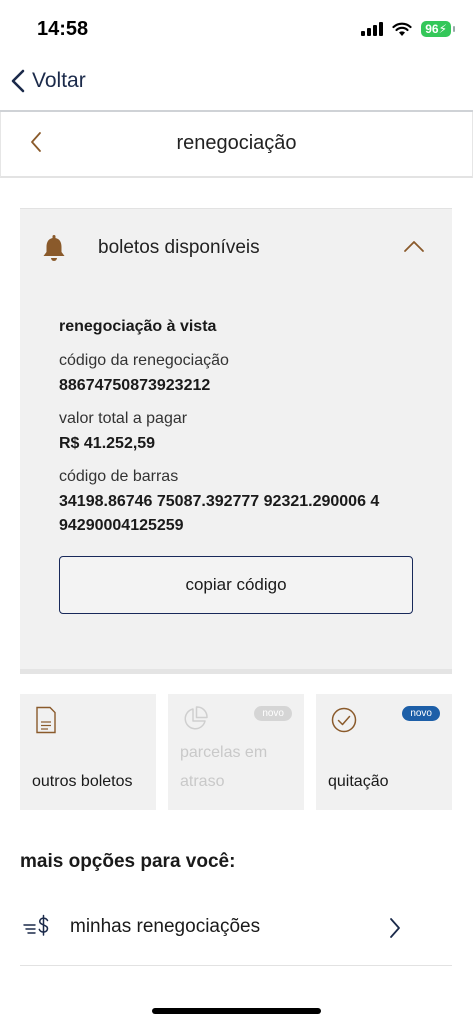 The image size is (473, 1024). What do you see at coordinates (135, 385) in the screenshot?
I see `codigo-value: 88674750873923212` at bounding box center [135, 385].